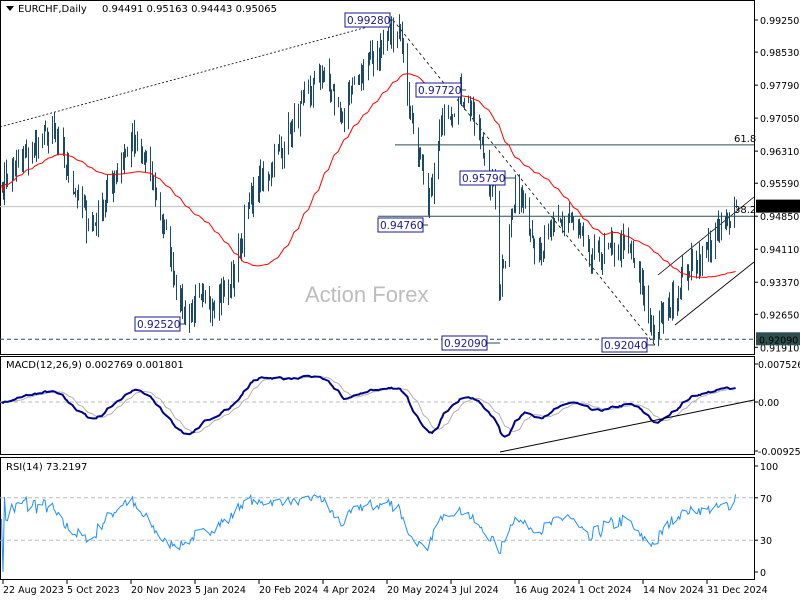  I want to click on fib-level-label: 61.8, so click(745, 139).